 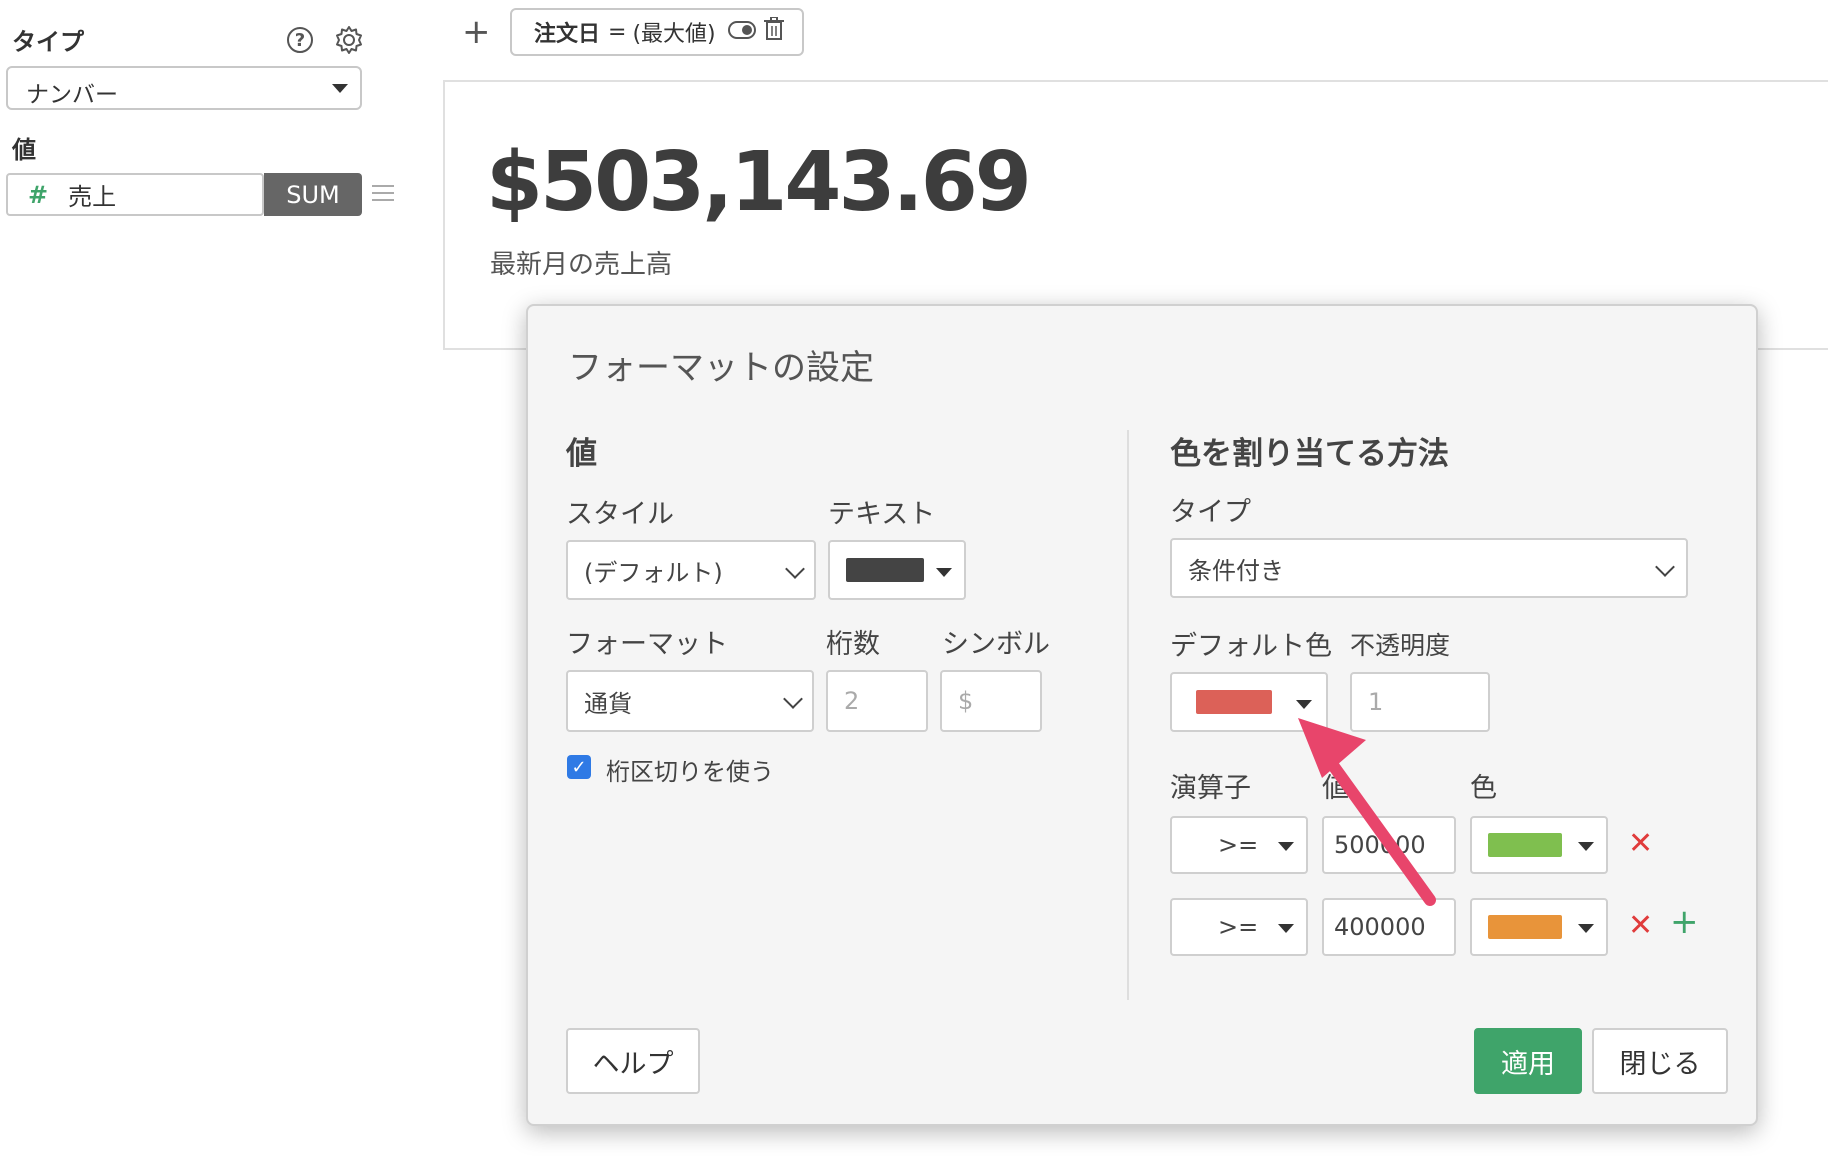 I want to click on trash-icon, so click(x=773, y=31).